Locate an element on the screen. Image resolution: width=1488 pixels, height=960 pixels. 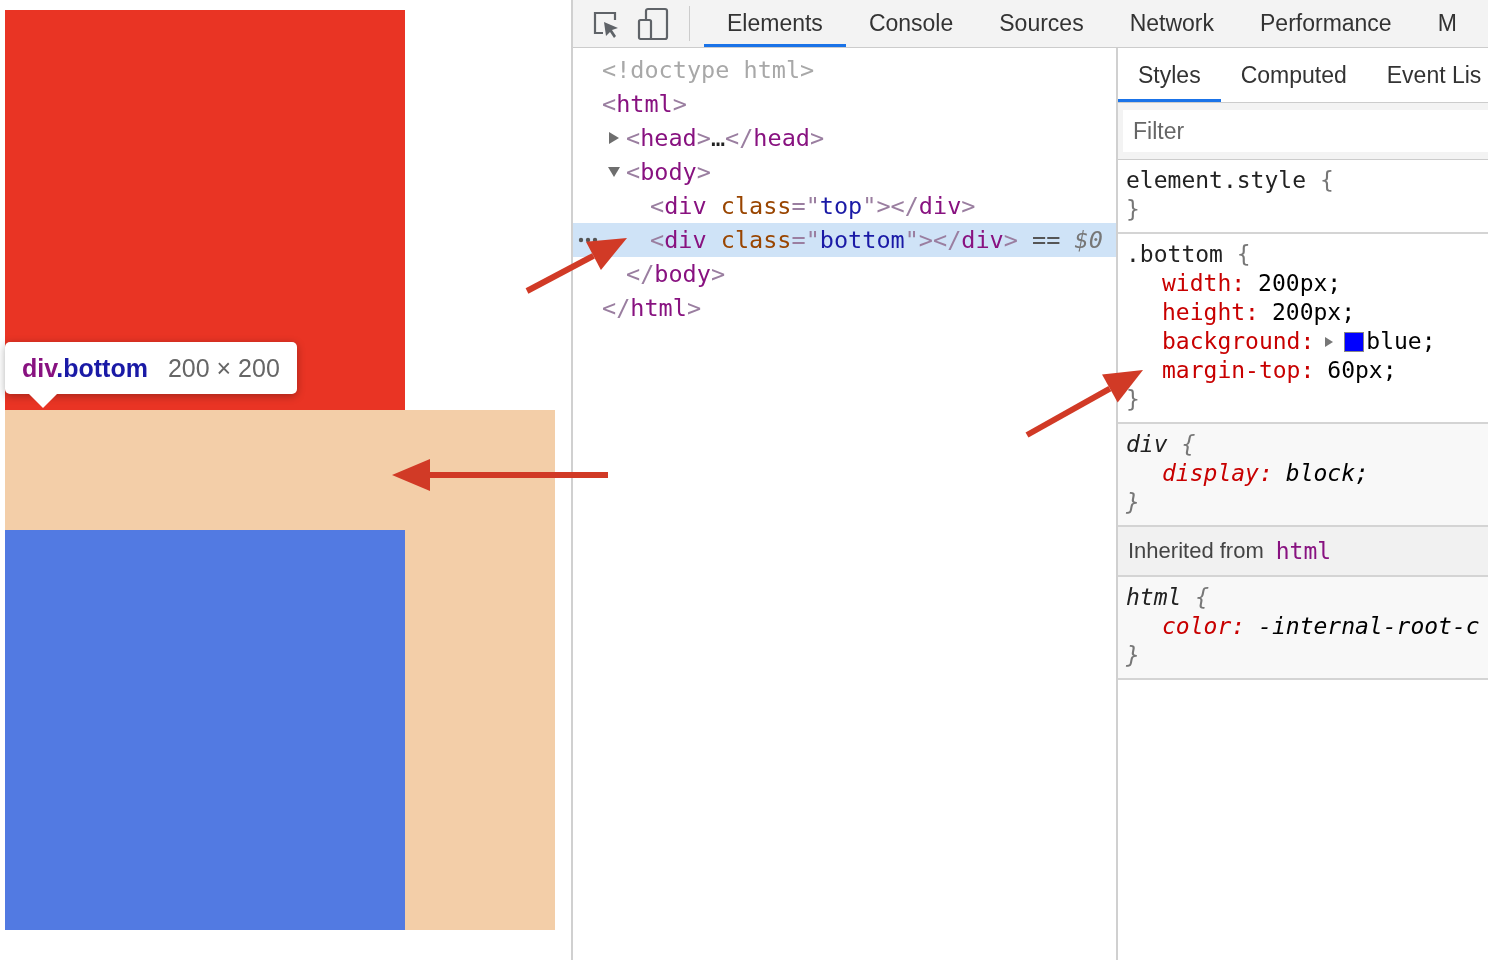
panel-tab: Sources is located at coordinates (1041, 23).